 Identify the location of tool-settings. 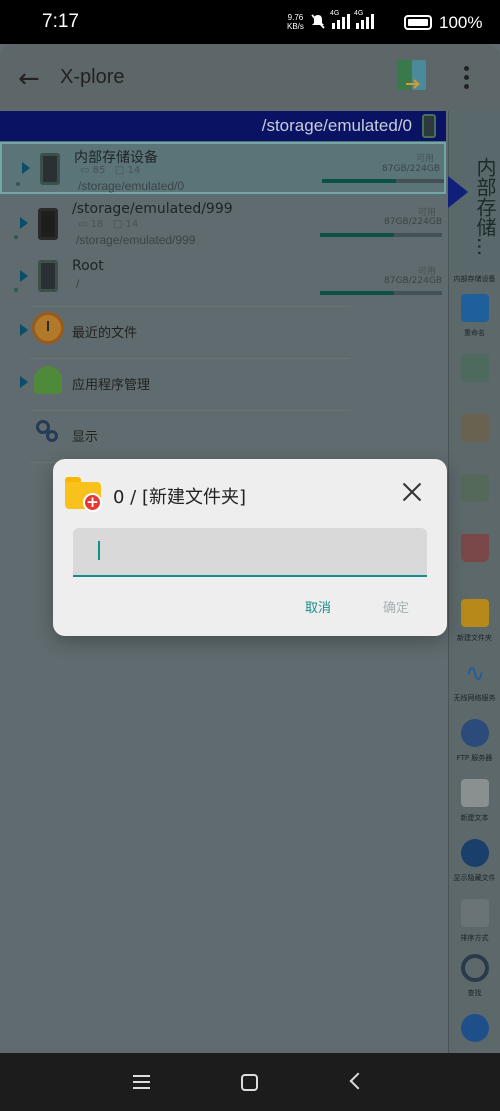
(474, 1030).